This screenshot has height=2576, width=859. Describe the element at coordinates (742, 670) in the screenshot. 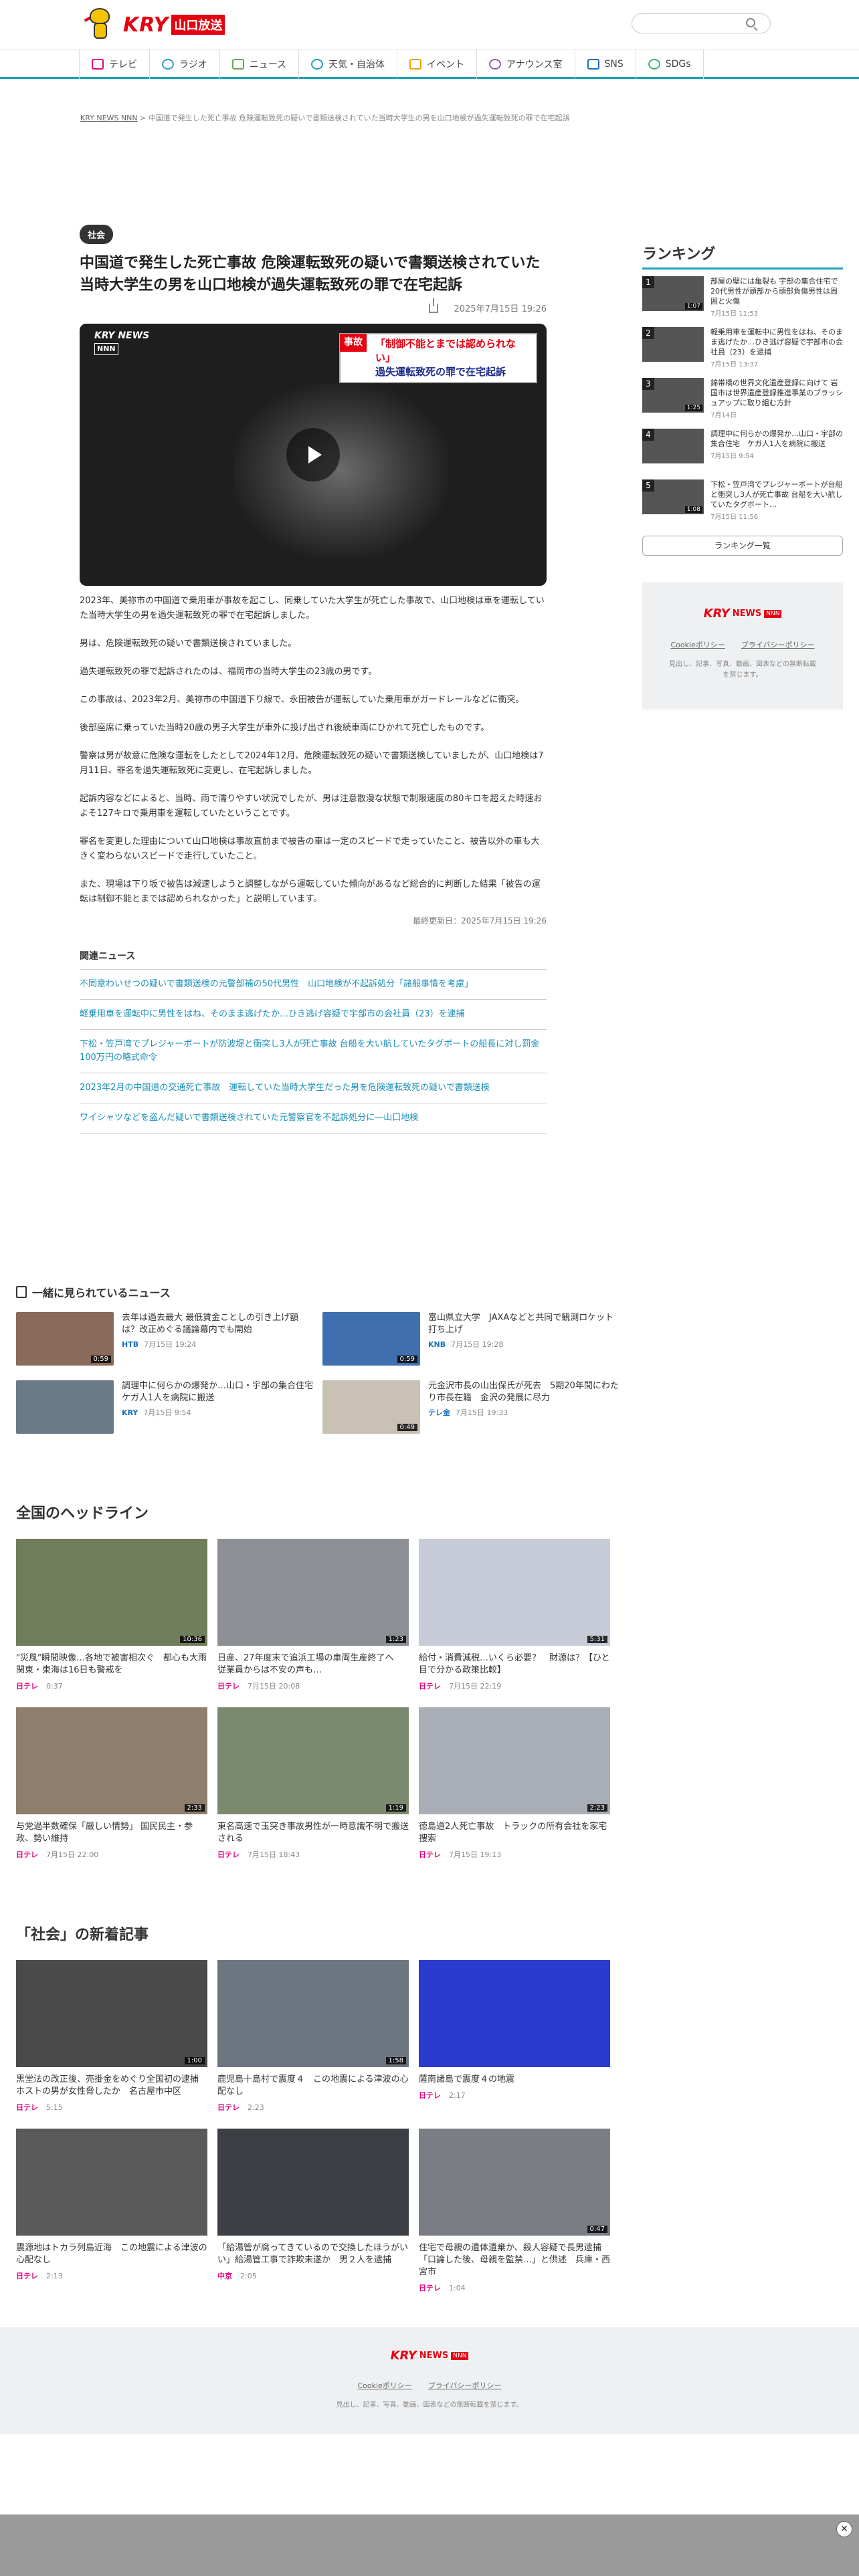

I see `copyright-notice: 見出し、記事、写真、動画、図表などの無断転載を禁じます。` at that location.